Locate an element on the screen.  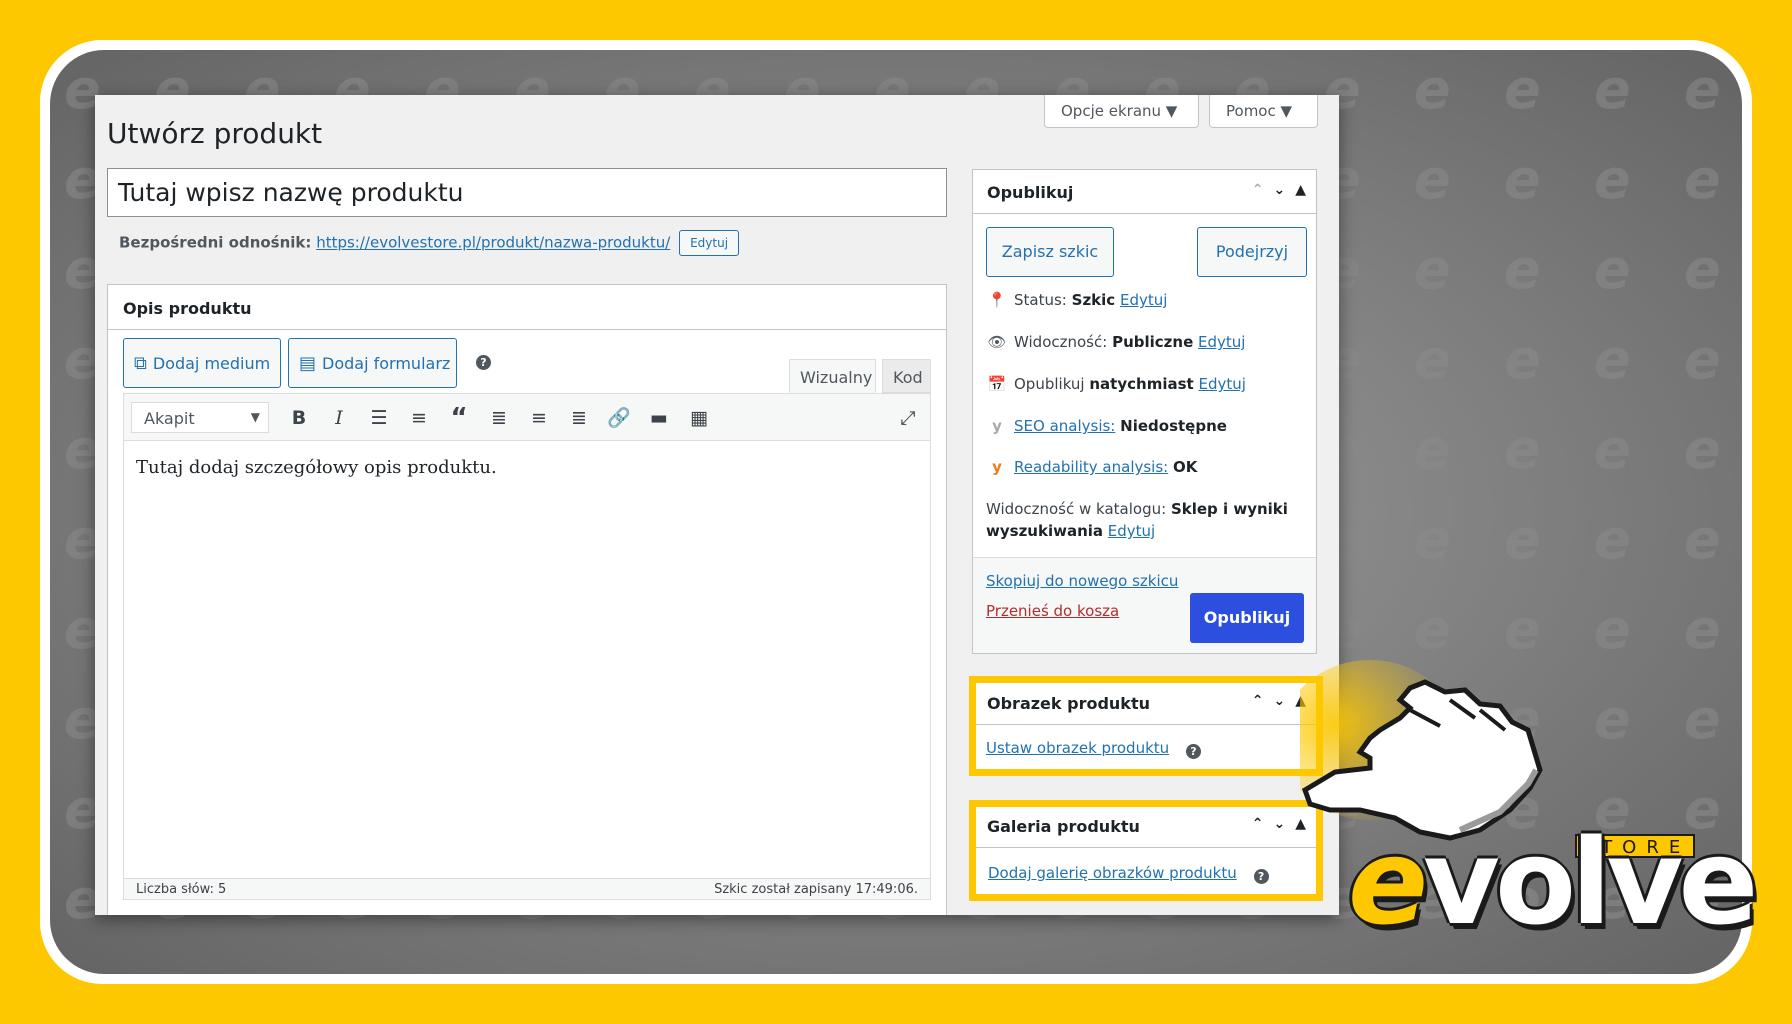
brand-logo-e: e is located at coordinates (1388, 882).